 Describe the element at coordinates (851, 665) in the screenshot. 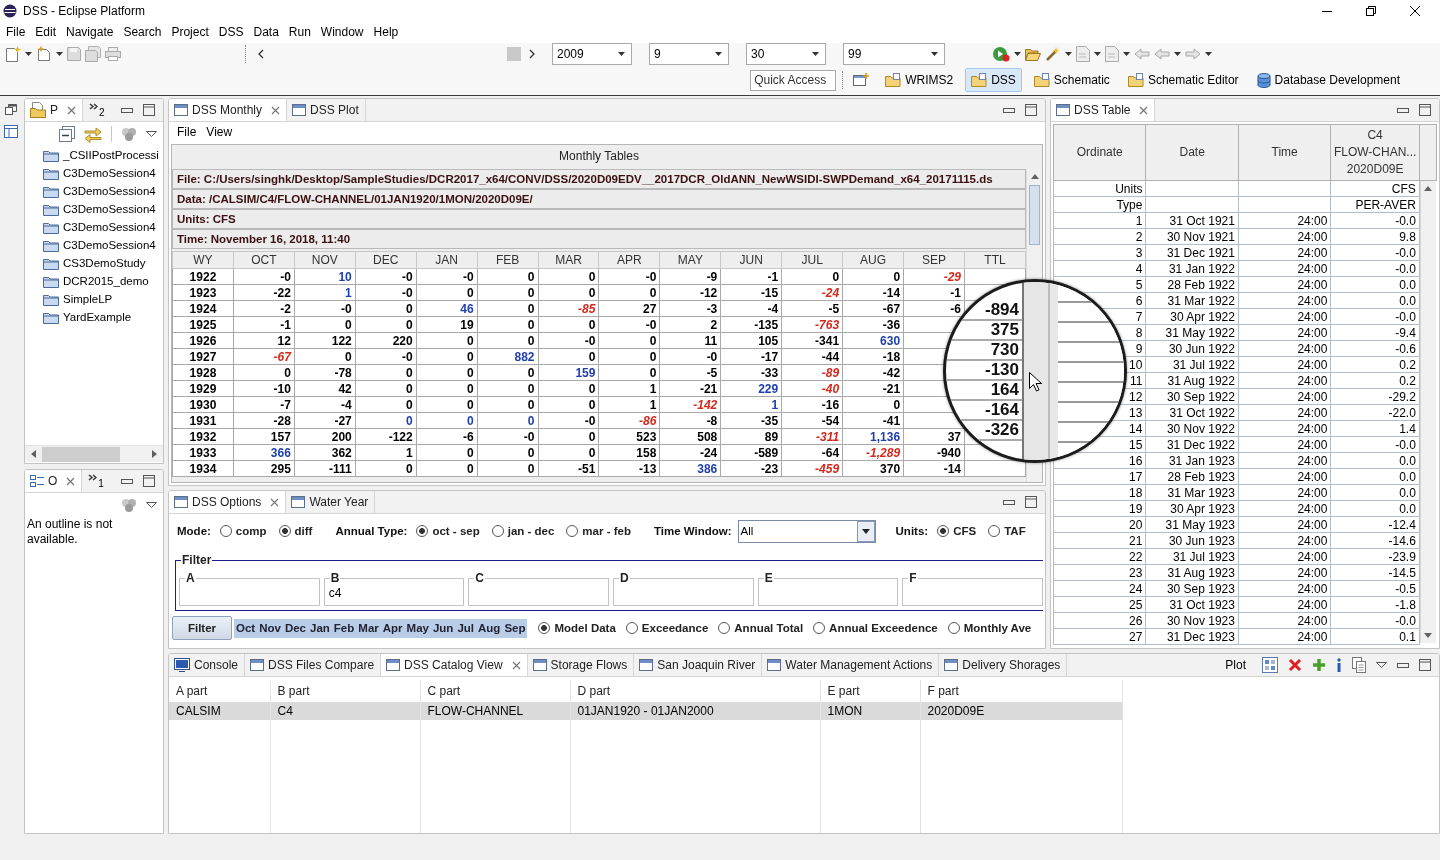

I see `view-tab: Water Management Actions` at that location.